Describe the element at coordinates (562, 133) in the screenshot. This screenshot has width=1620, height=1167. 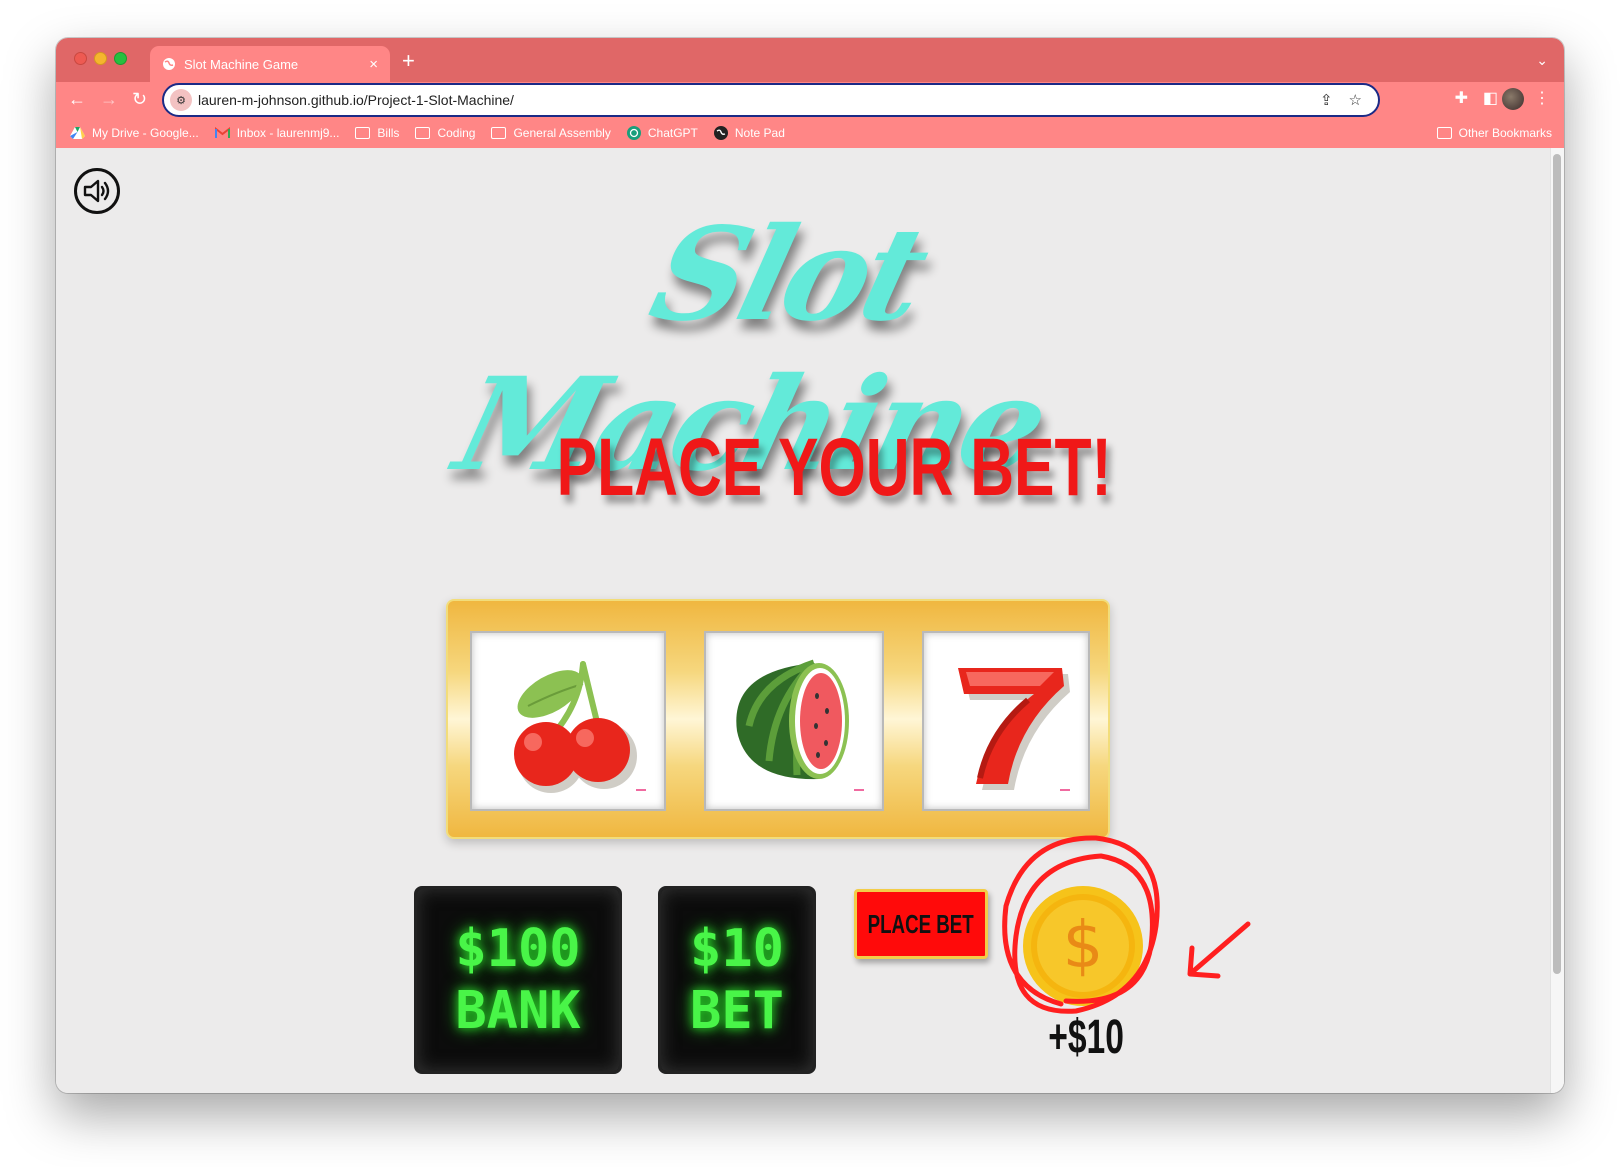
I see `bookmark-label: General Assembly` at that location.